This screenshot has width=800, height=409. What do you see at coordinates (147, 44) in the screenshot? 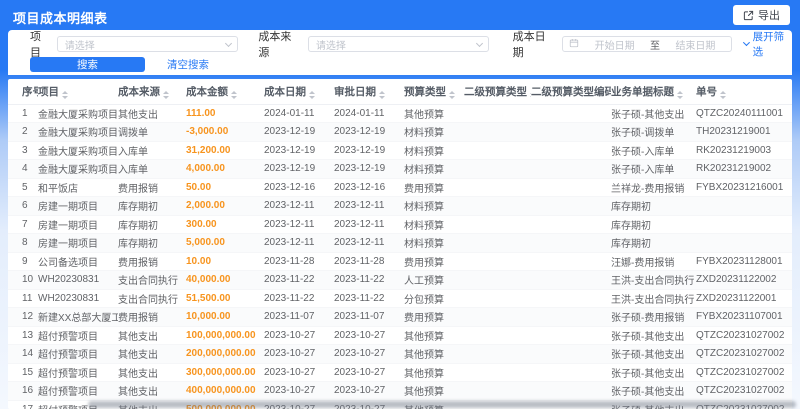
I see `project-select: 请选择` at bounding box center [147, 44].